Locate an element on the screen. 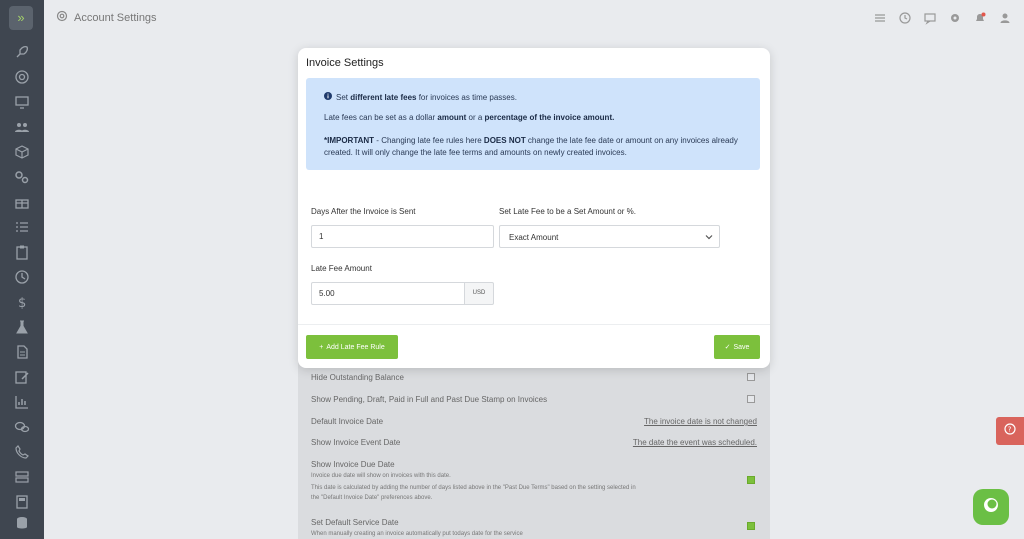  box-icon is located at coordinates (22, 152).